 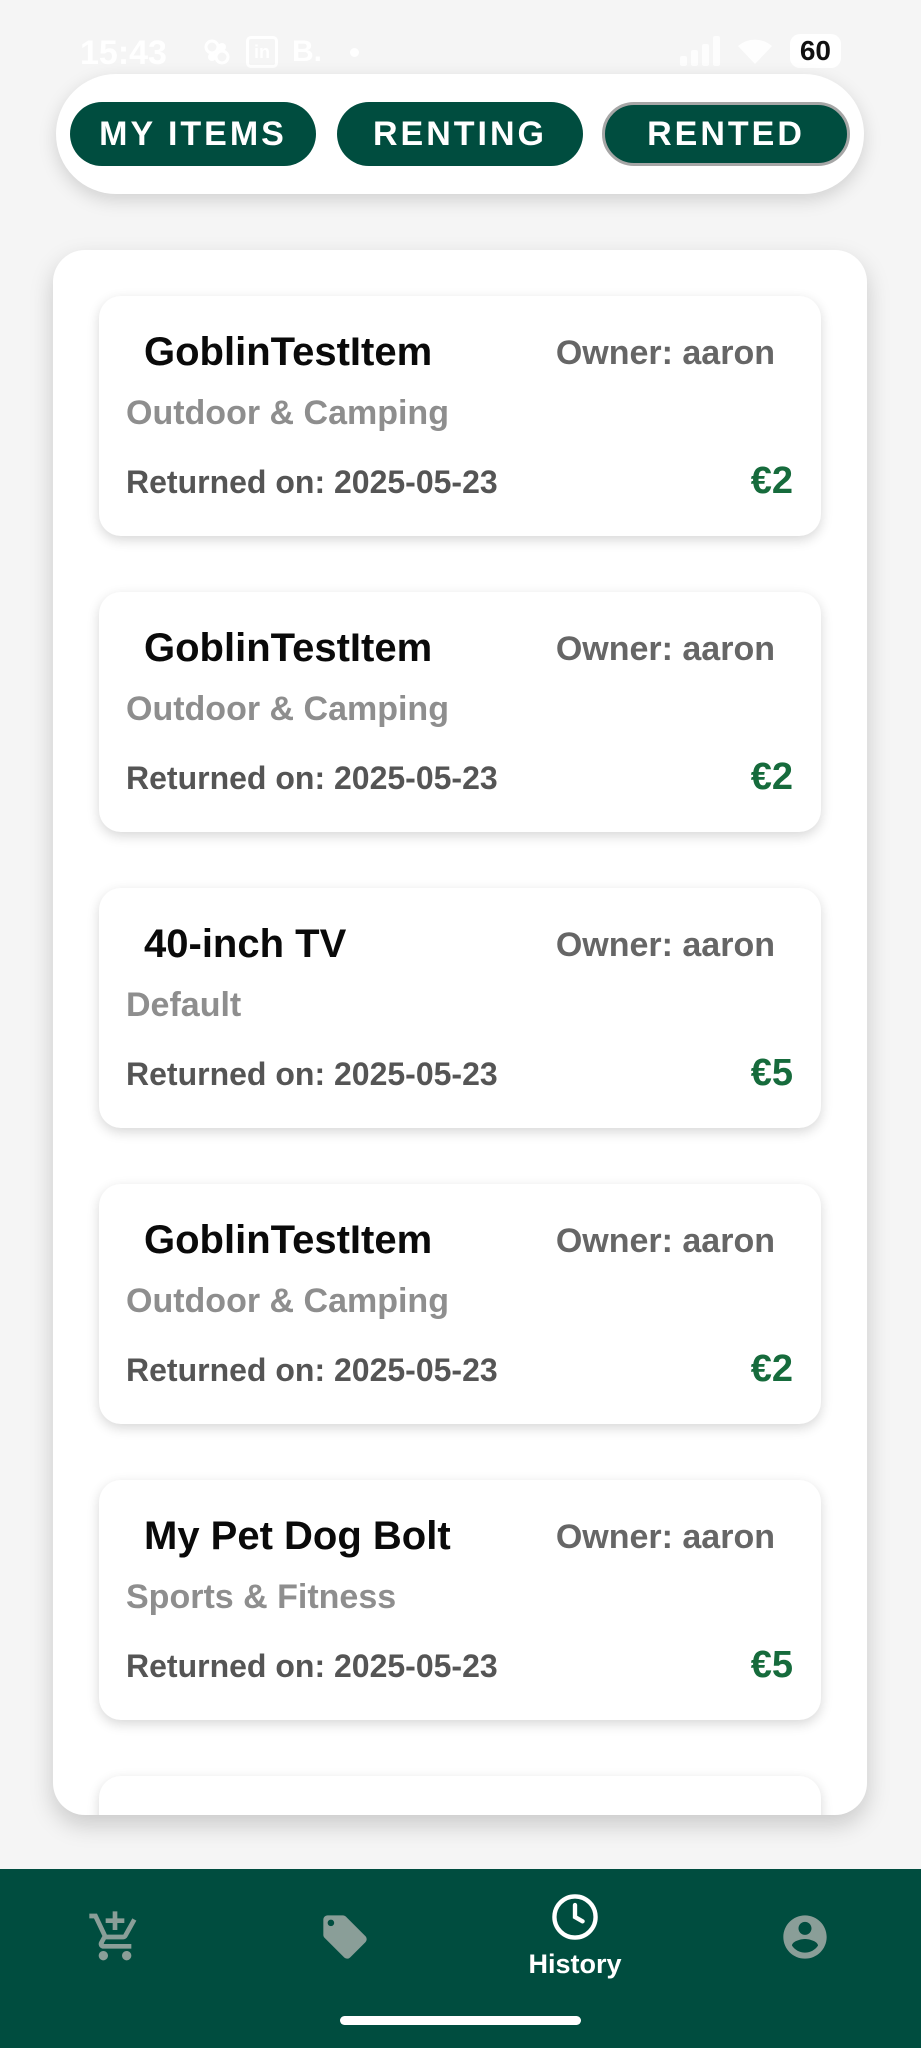 What do you see at coordinates (307, 51) in the screenshot?
I see `b-icon: B.` at bounding box center [307, 51].